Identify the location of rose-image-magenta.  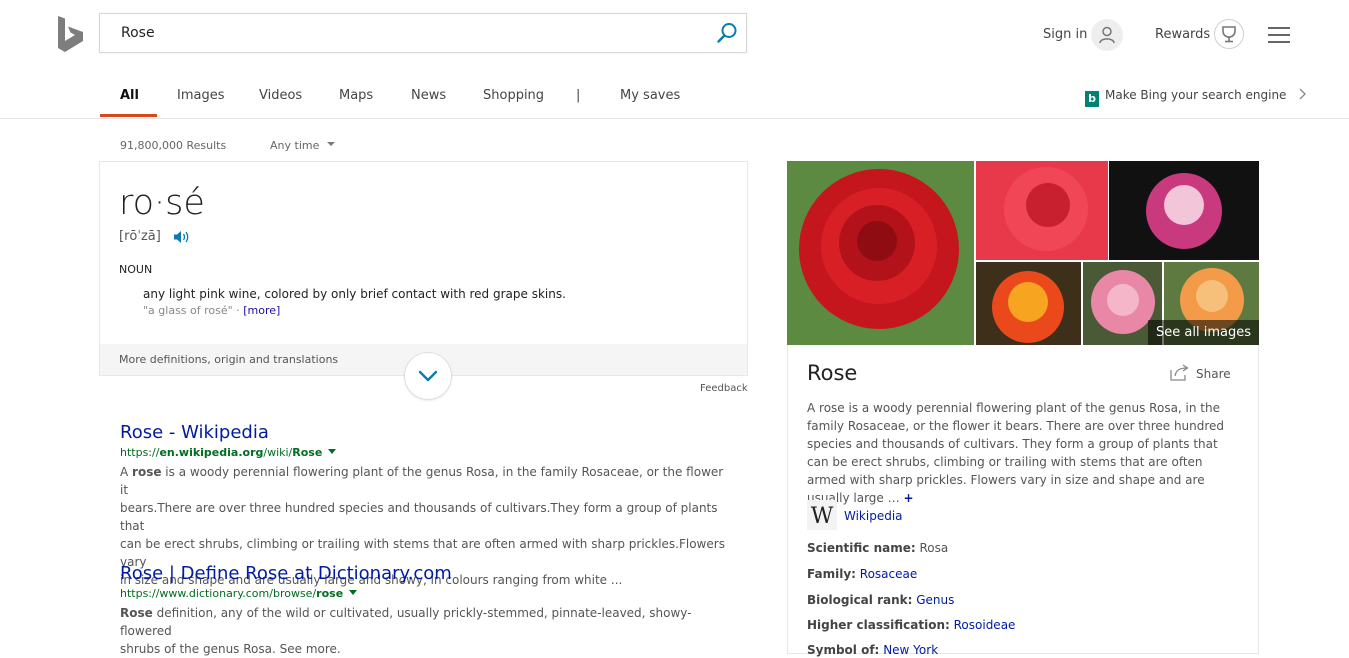
(1184, 210).